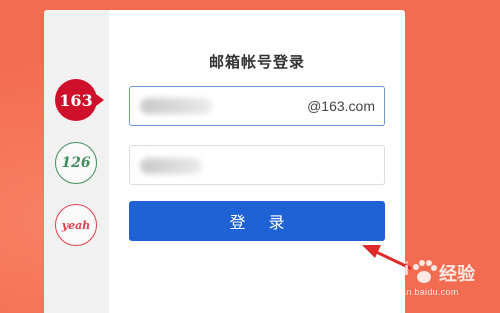 This screenshot has width=500, height=313. What do you see at coordinates (425, 271) in the screenshot?
I see `paw-icon` at bounding box center [425, 271].